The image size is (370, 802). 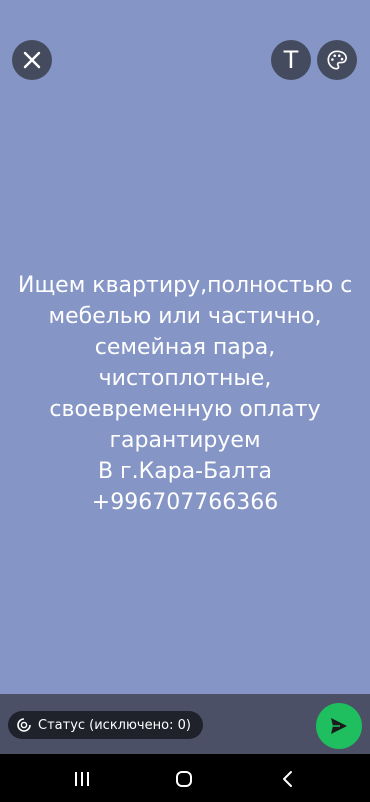 I want to click on privacy-label: Статус (исключено: 0), so click(x=114, y=725).